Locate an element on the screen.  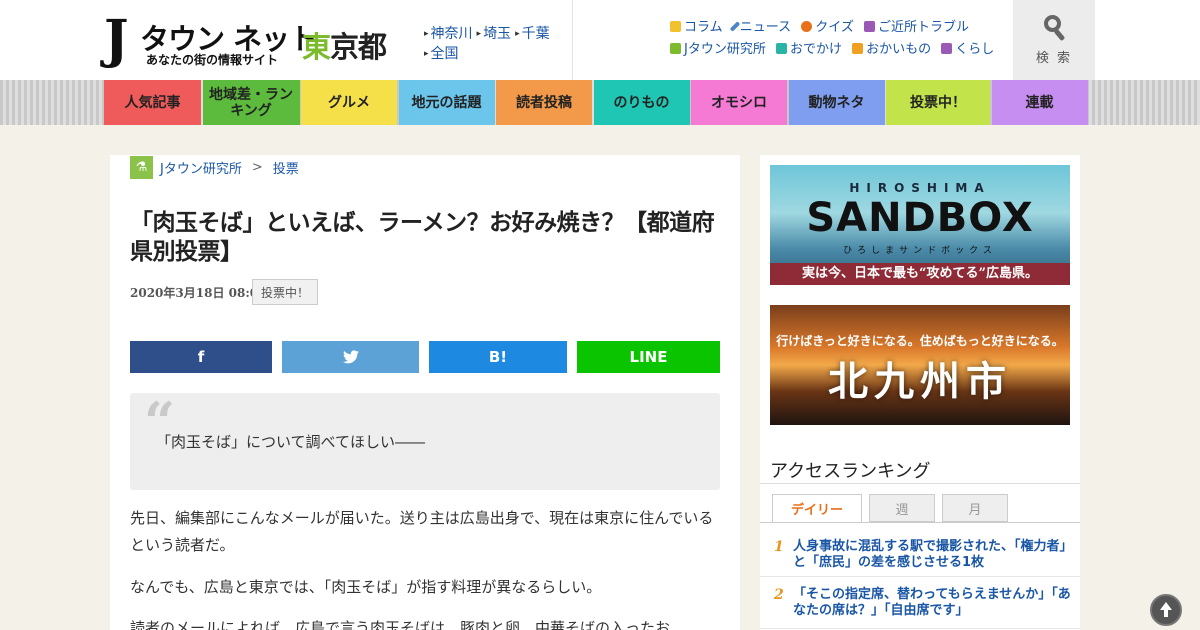
tab-daily: デイリー is located at coordinates (817, 508).